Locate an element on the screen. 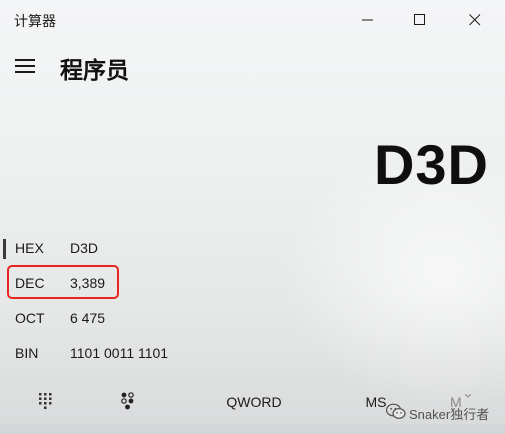  bit-toggling-keypad-button is located at coordinates (128, 402).